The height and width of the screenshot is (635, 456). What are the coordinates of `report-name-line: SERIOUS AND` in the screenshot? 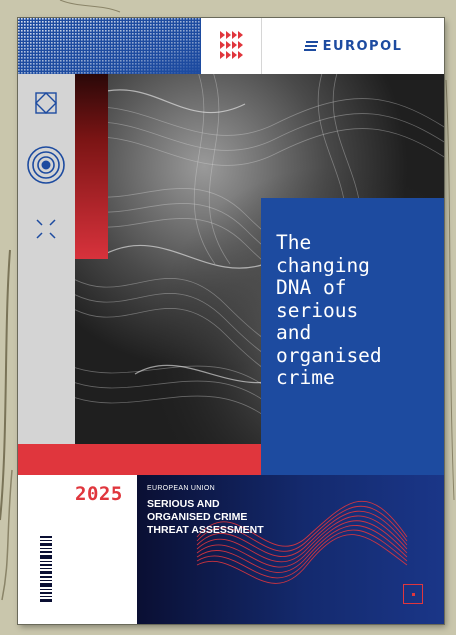 It's located at (183, 504).